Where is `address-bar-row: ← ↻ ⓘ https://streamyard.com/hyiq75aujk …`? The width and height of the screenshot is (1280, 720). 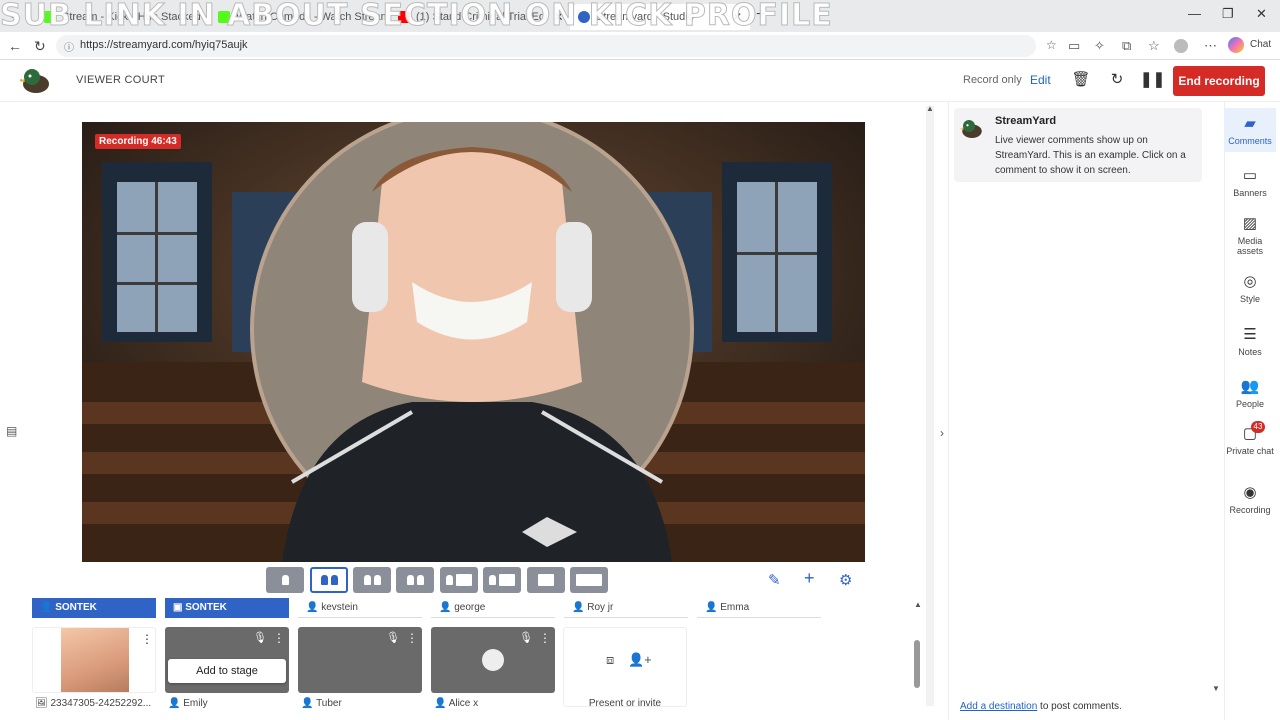
address-bar-row: ← ↻ ⓘ https://streamyard.com/hyiq75aujk … is located at coordinates (640, 46).